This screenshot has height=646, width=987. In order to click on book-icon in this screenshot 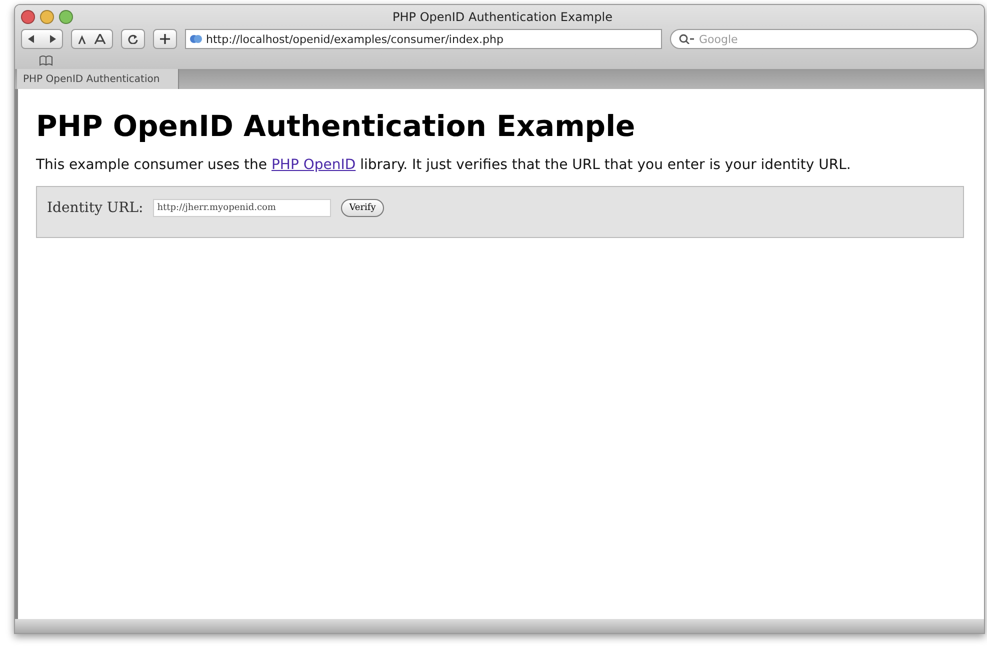, I will do `click(46, 60)`.